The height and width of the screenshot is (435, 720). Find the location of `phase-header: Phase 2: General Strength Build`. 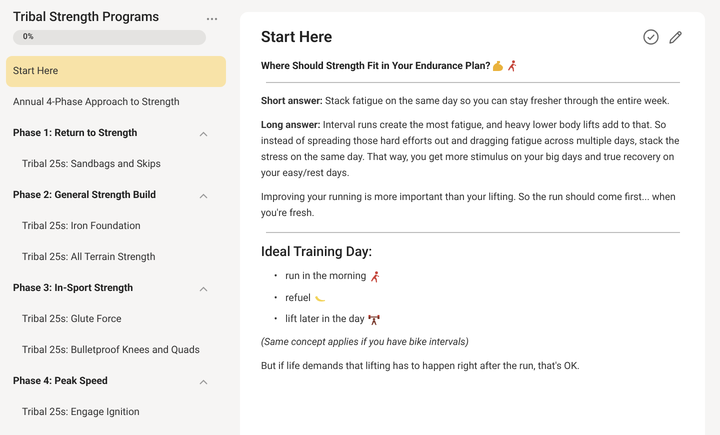

phase-header: Phase 2: General Strength Build is located at coordinates (116, 195).